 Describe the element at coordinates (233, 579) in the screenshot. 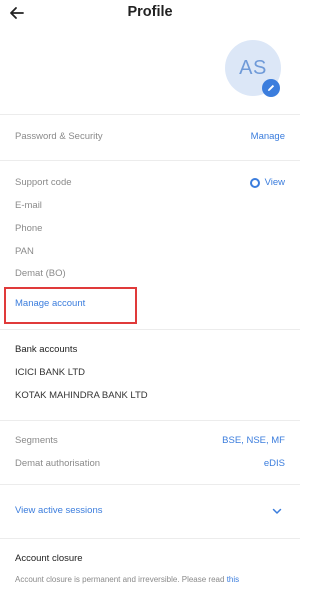

I see `account-closure-read-link: this` at that location.